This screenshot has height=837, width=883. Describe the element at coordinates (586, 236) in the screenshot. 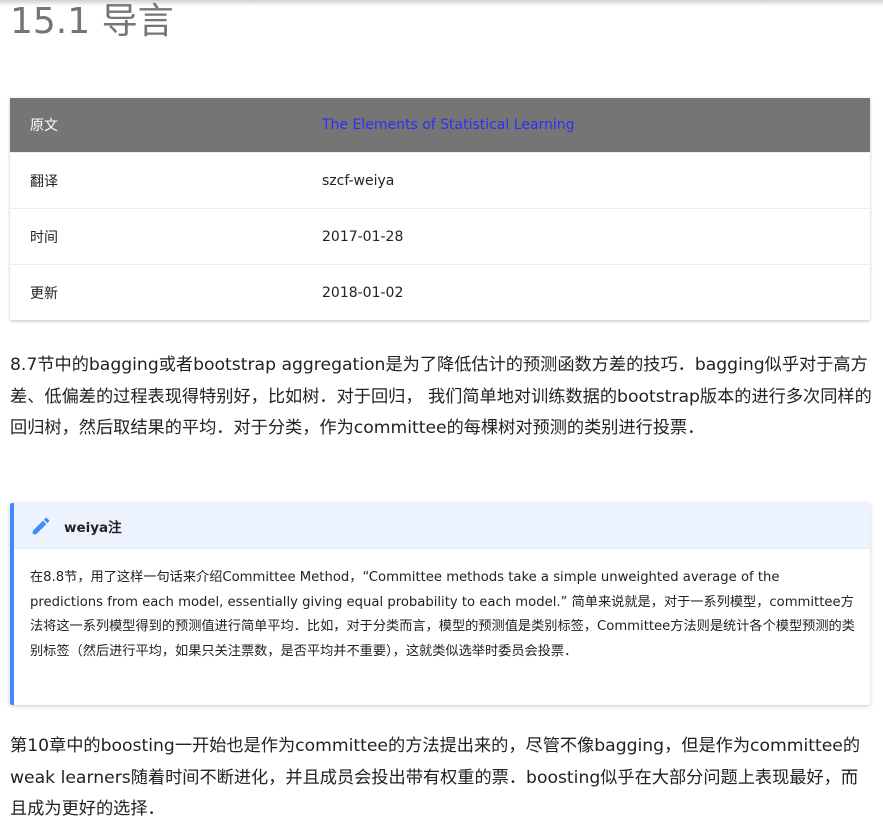

I see `row-value-date: 2017-01-28` at that location.